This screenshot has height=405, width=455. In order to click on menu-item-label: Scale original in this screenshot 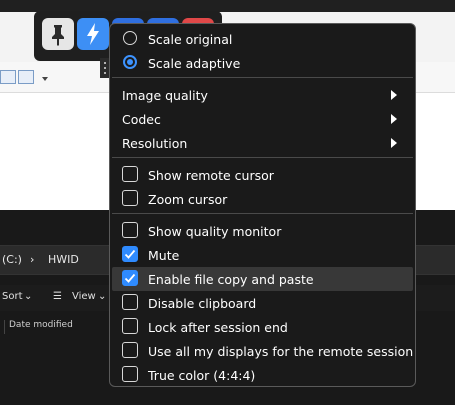, I will do `click(190, 39)`.